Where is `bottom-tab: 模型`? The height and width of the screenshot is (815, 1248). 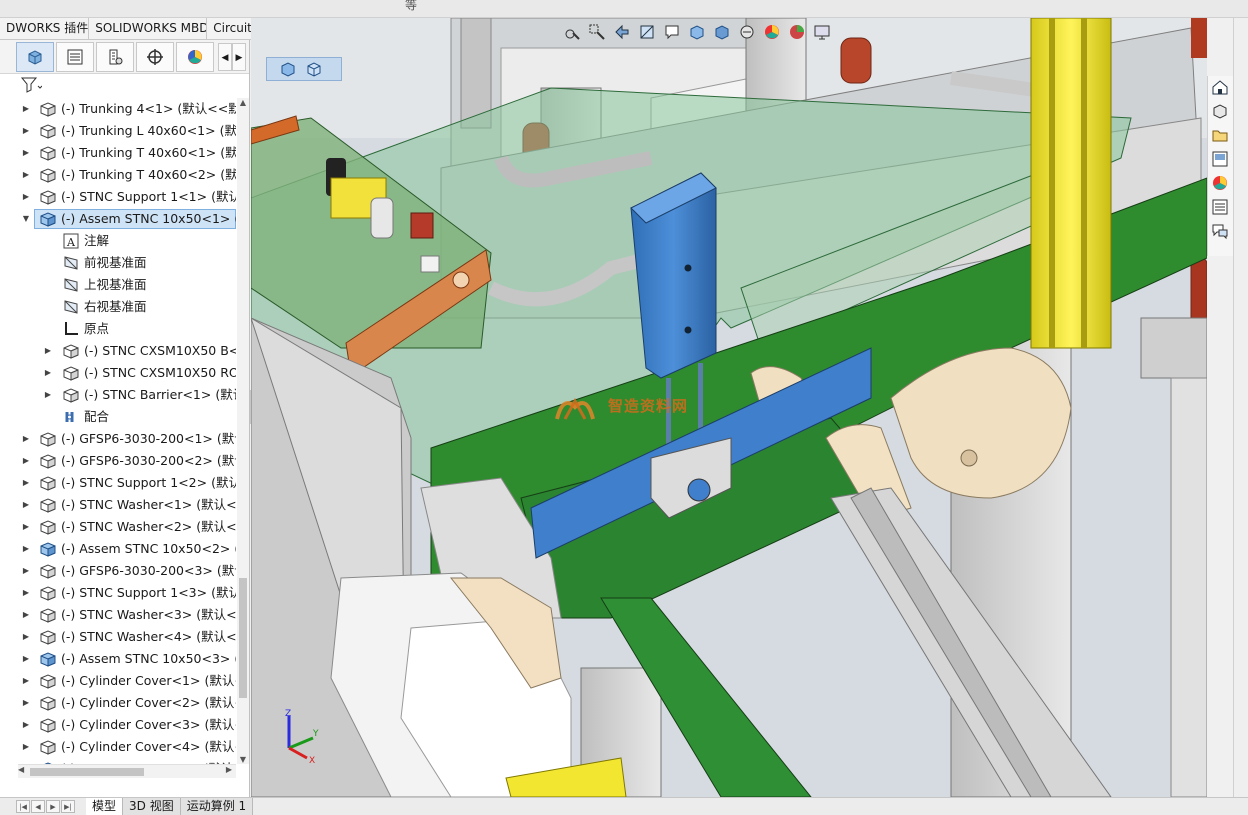 bottom-tab: 模型 is located at coordinates (105, 806).